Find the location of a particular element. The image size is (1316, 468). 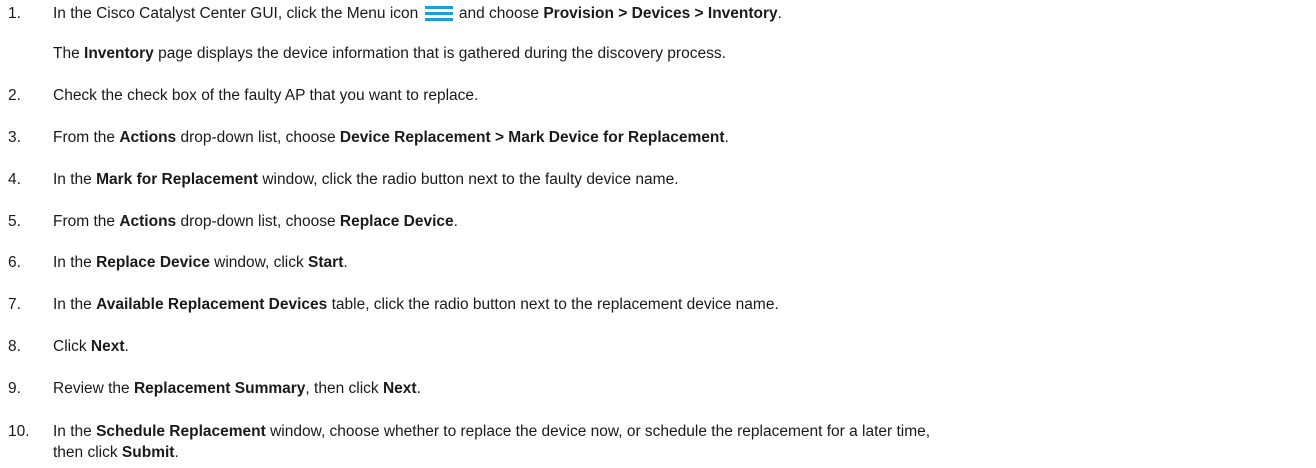

step-number: 8. is located at coordinates (14, 346).